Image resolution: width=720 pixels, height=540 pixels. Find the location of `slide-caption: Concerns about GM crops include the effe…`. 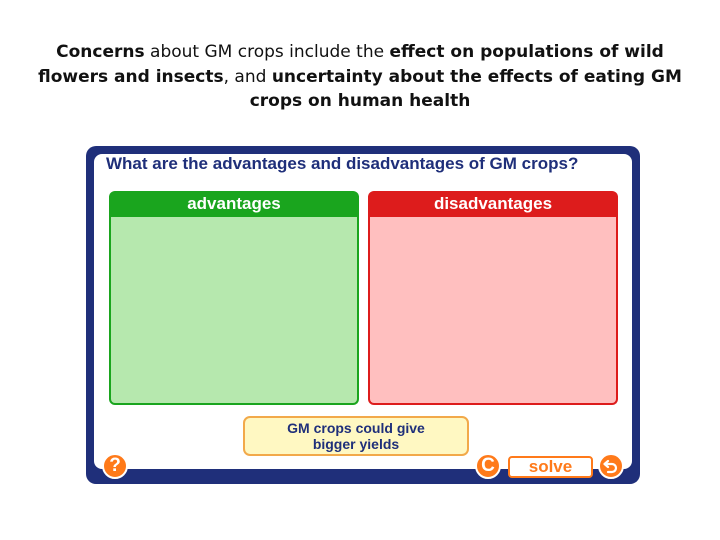

slide-caption: Concerns about GM crops include the effe… is located at coordinates (360, 77).